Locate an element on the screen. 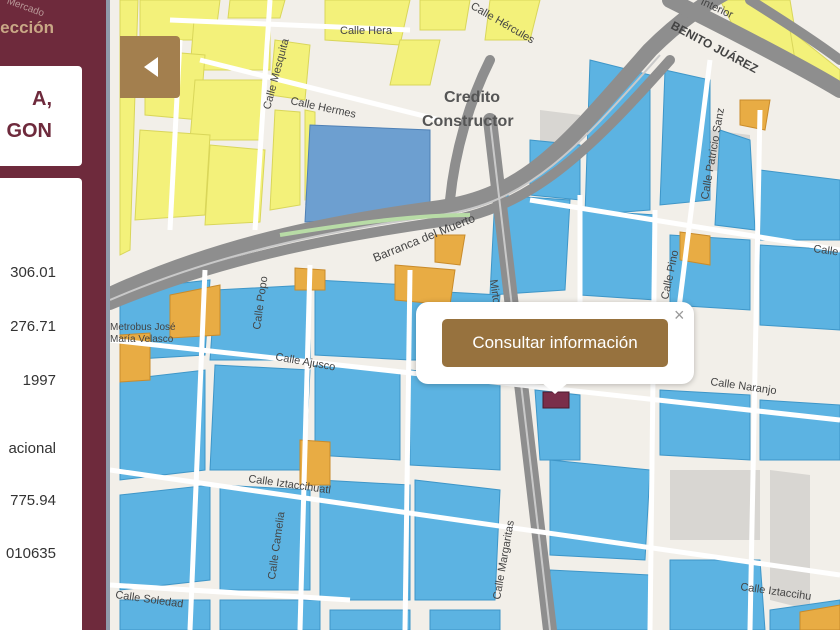 The height and width of the screenshot is (630, 840). street-label: Calle Hera is located at coordinates (366, 31).